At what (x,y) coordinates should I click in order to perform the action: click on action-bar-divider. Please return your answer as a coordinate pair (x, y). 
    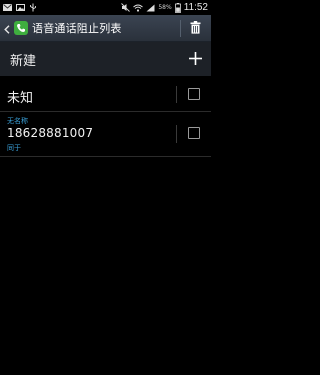
    Looking at the image, I should click on (180, 28).